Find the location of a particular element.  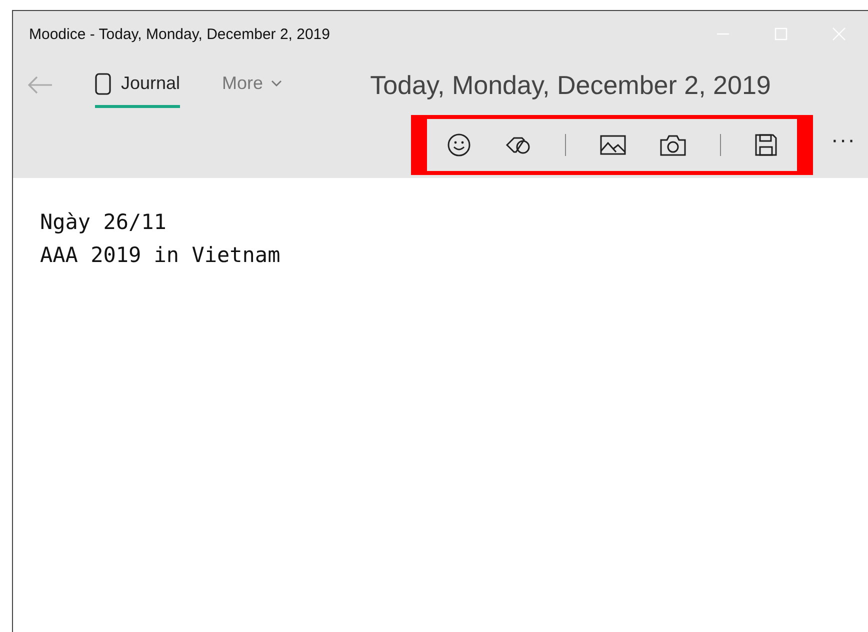

journal-entry-editor: Ngày 26/11 AAA 2019 in Vietnam is located at coordinates (440, 225).